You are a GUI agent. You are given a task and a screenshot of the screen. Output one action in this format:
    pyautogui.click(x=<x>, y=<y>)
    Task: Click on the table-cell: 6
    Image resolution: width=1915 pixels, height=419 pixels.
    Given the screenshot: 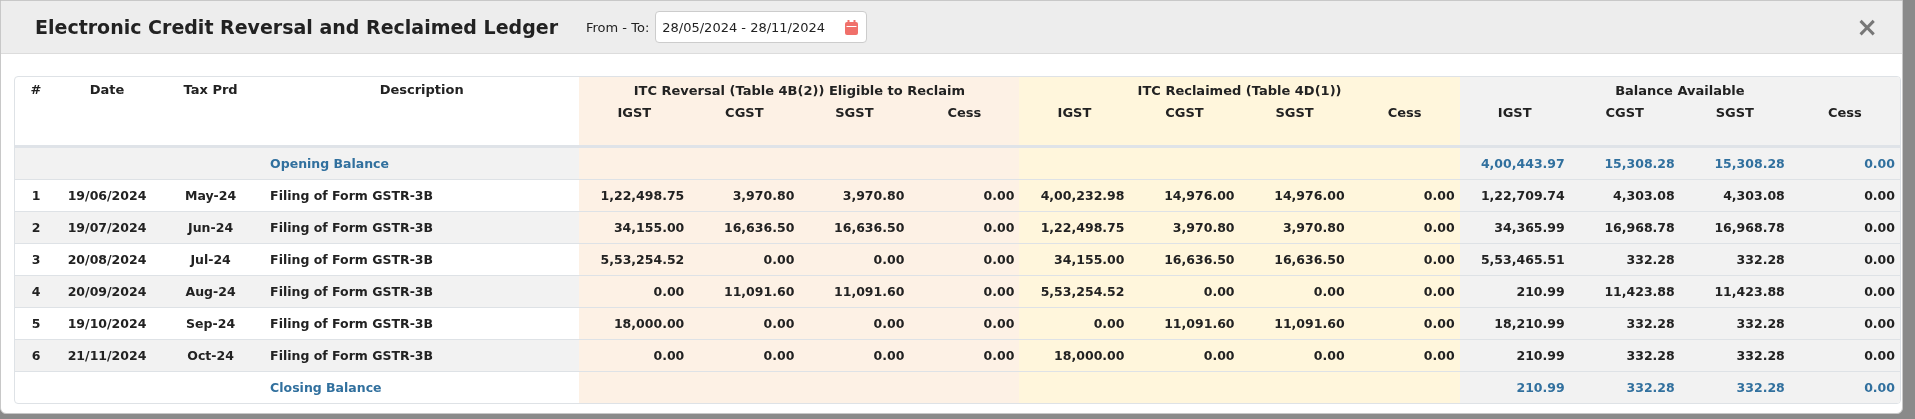 What is the action you would take?
    pyautogui.click(x=36, y=355)
    